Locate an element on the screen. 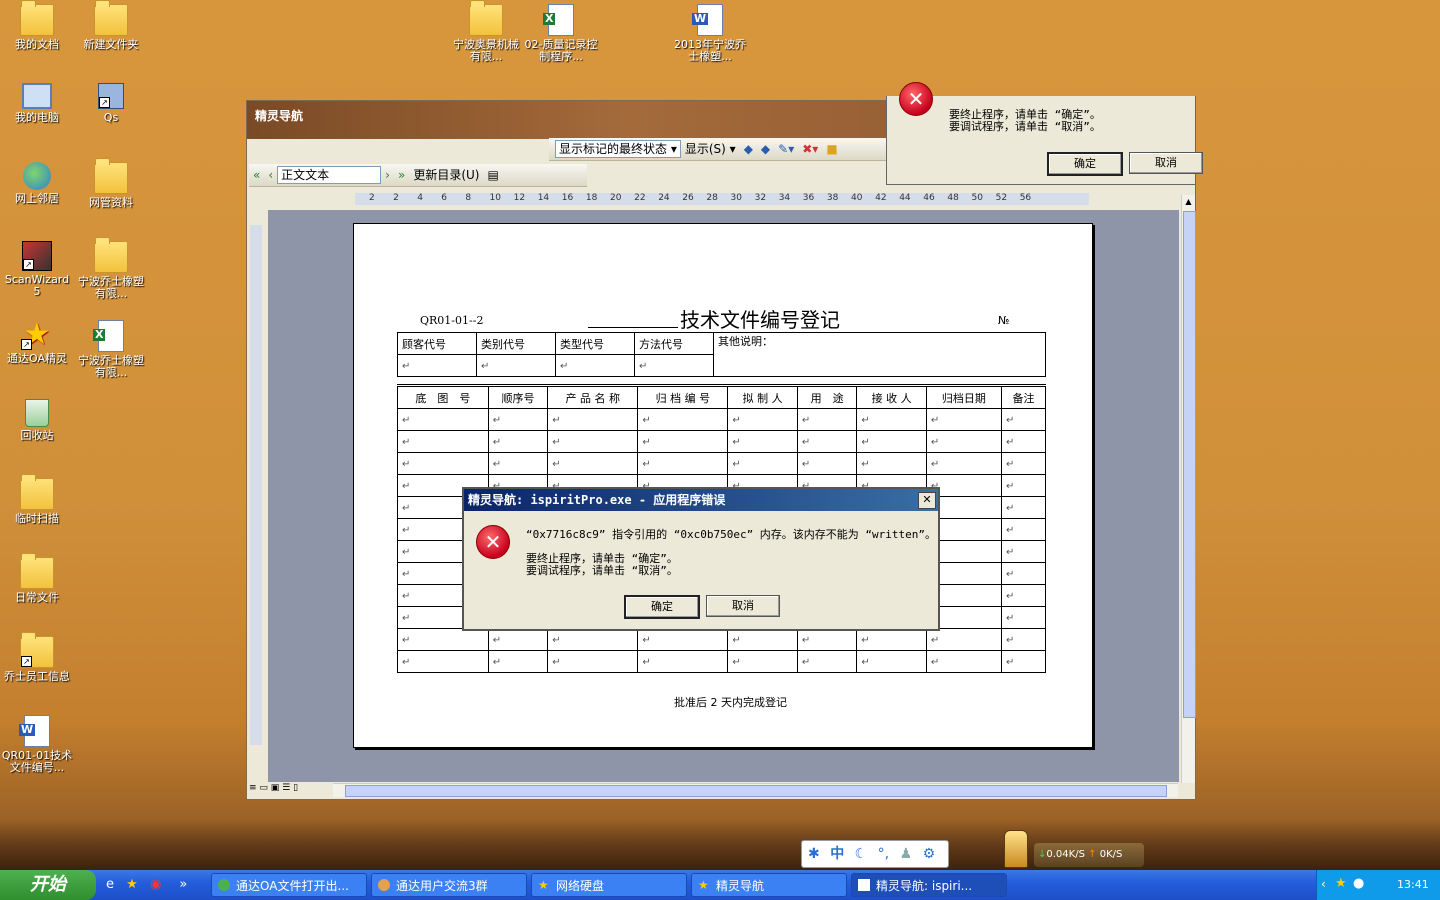 The image size is (1440, 900). vertical-ruler is located at coordinates (256, 485).